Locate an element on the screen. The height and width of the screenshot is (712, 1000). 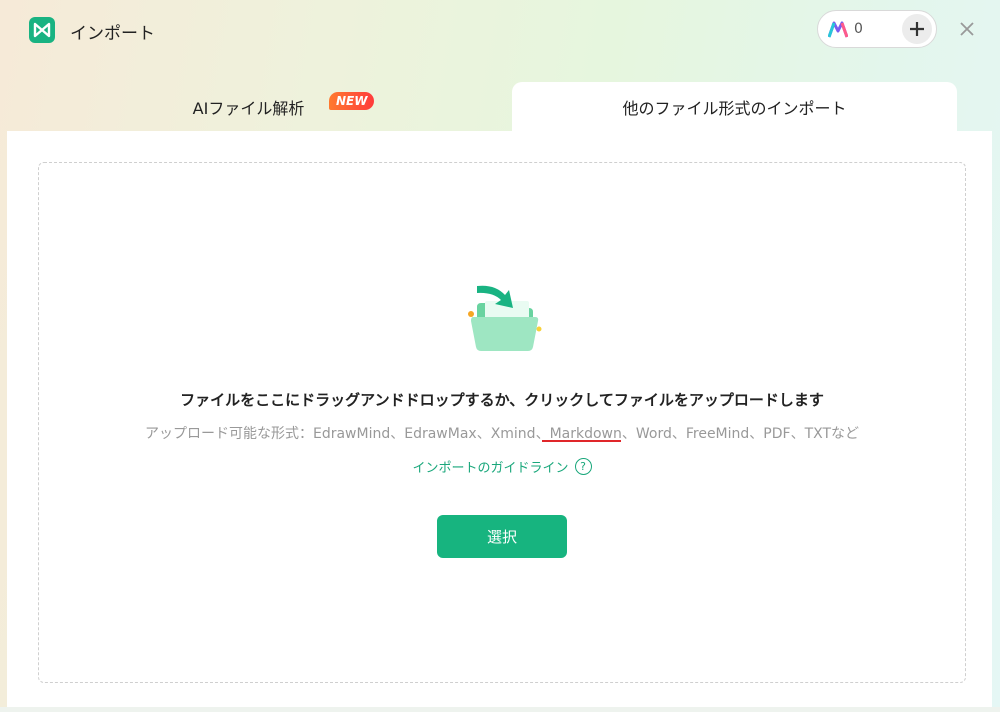
close-icon is located at coordinates (967, 29).